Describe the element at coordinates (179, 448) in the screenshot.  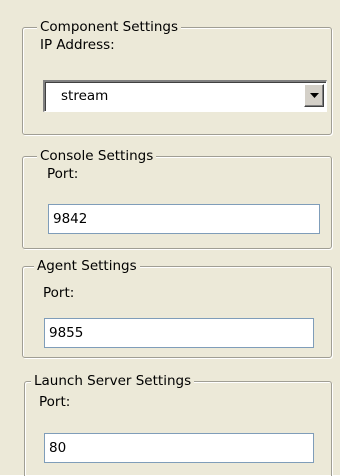
I see `launch-server-port-input` at that location.